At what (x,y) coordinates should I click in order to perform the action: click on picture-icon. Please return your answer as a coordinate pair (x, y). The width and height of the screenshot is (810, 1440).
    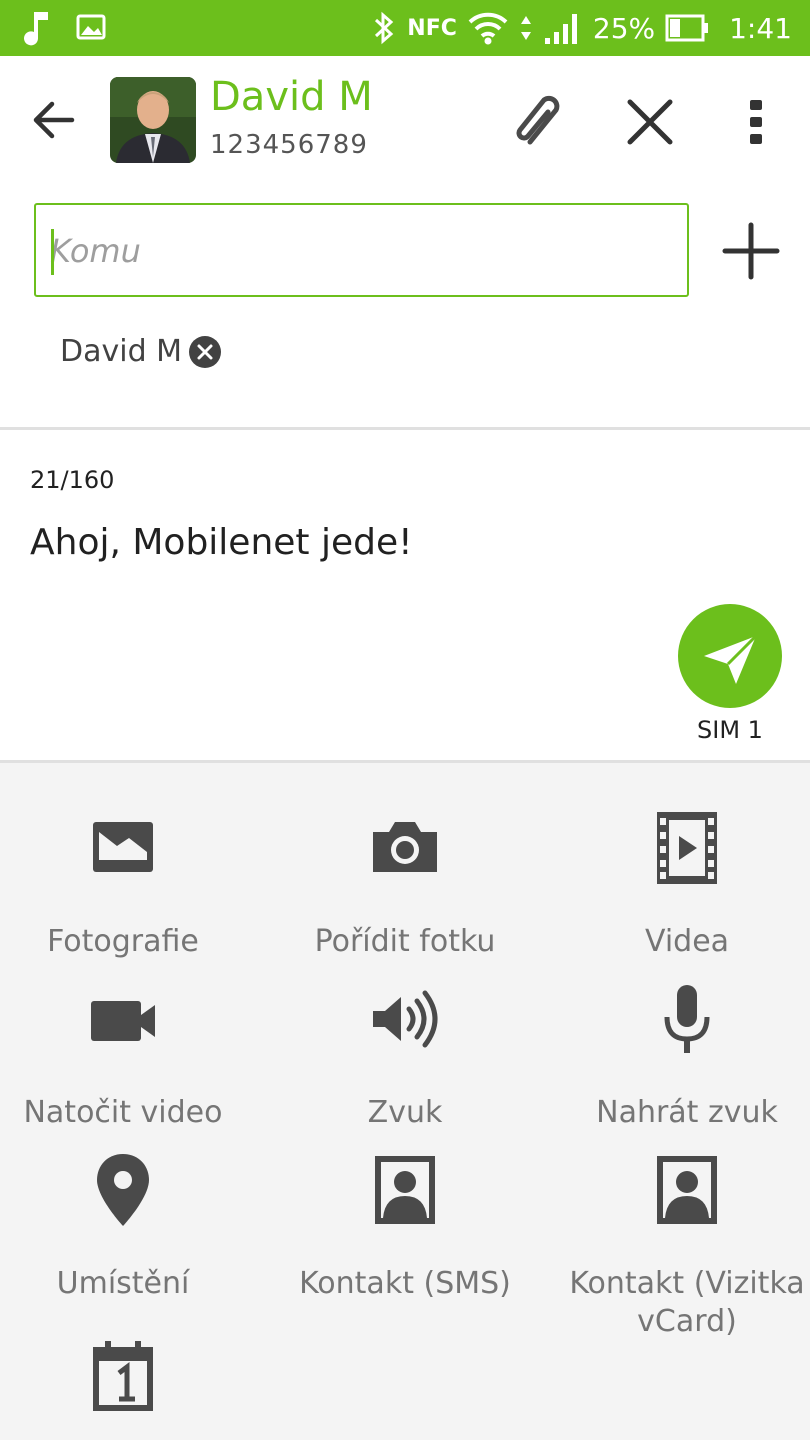
    Looking at the image, I should click on (123, 847).